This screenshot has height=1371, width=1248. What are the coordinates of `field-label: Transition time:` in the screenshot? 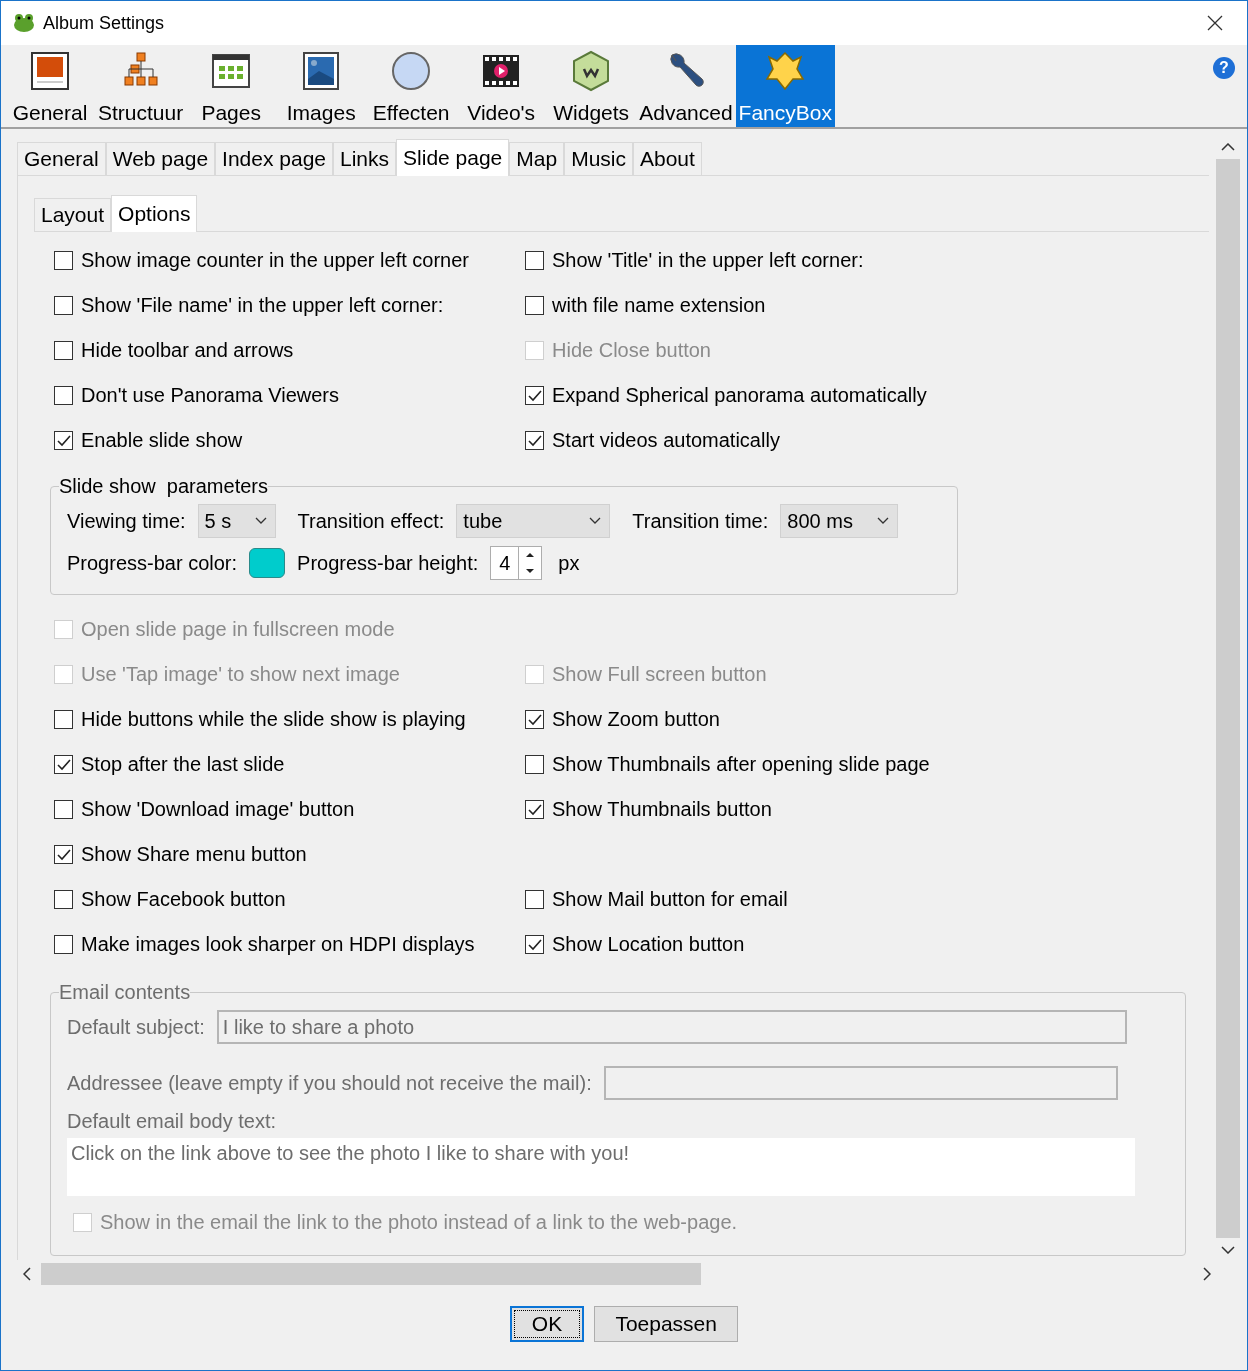 It's located at (700, 521).